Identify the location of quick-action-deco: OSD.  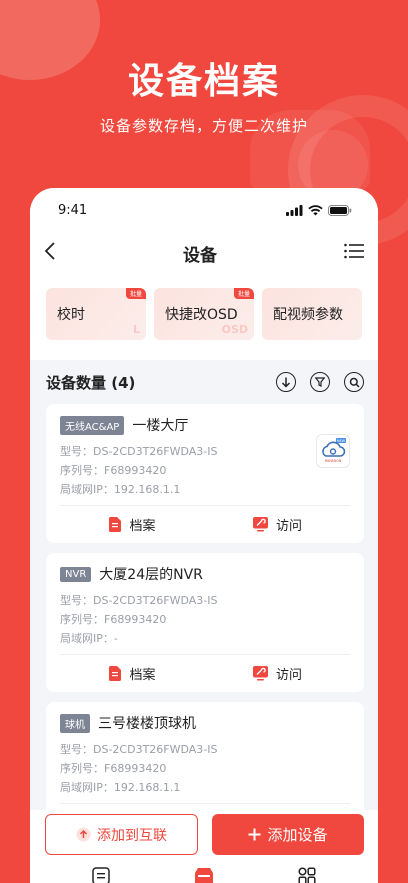
(234, 329).